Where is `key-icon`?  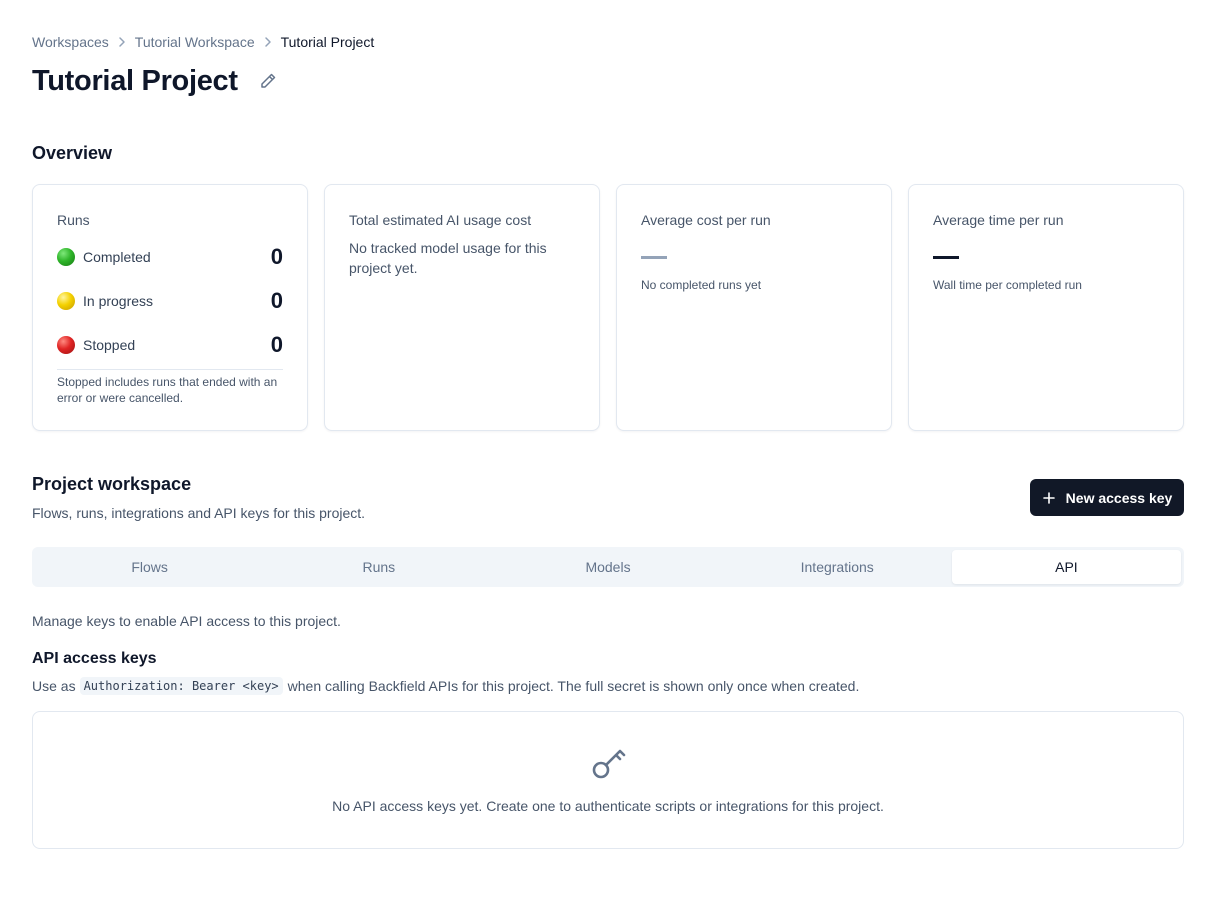 key-icon is located at coordinates (609, 765).